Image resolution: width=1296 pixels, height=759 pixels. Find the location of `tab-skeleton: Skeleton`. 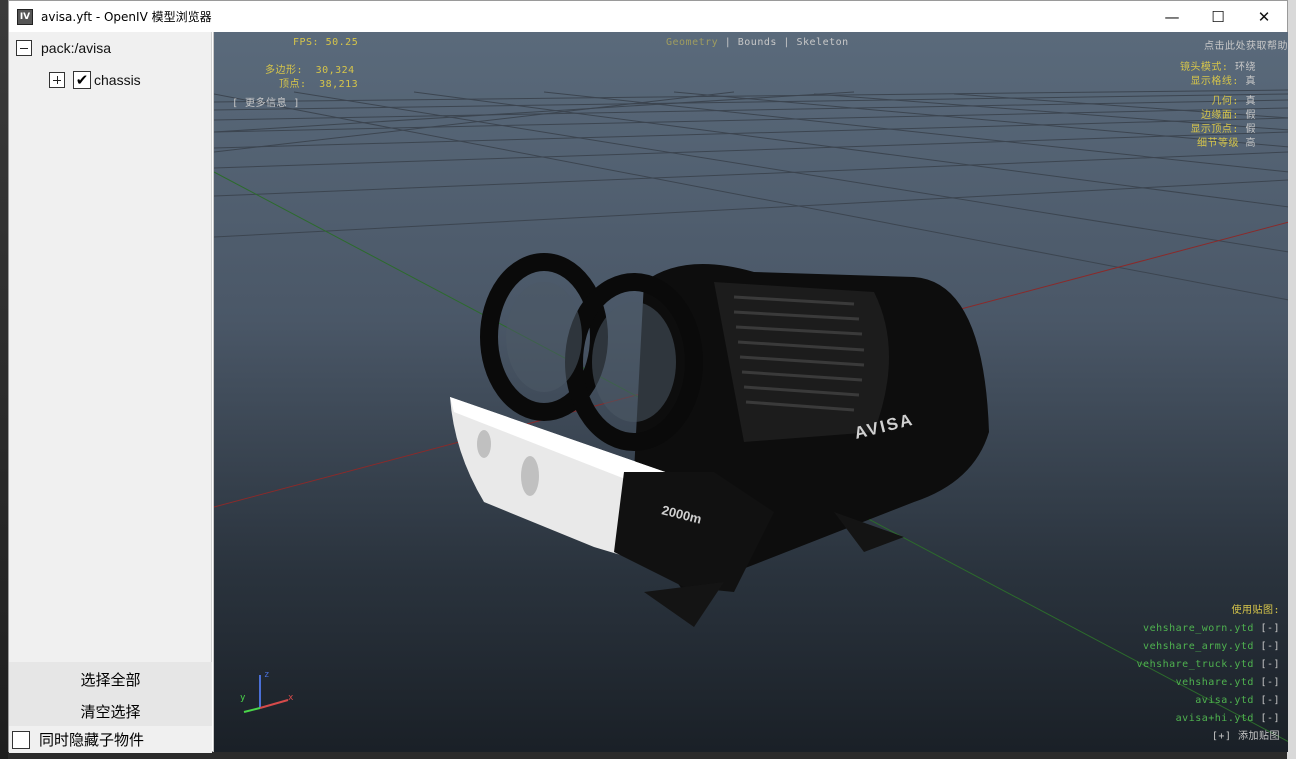

tab-skeleton: Skeleton is located at coordinates (822, 42).